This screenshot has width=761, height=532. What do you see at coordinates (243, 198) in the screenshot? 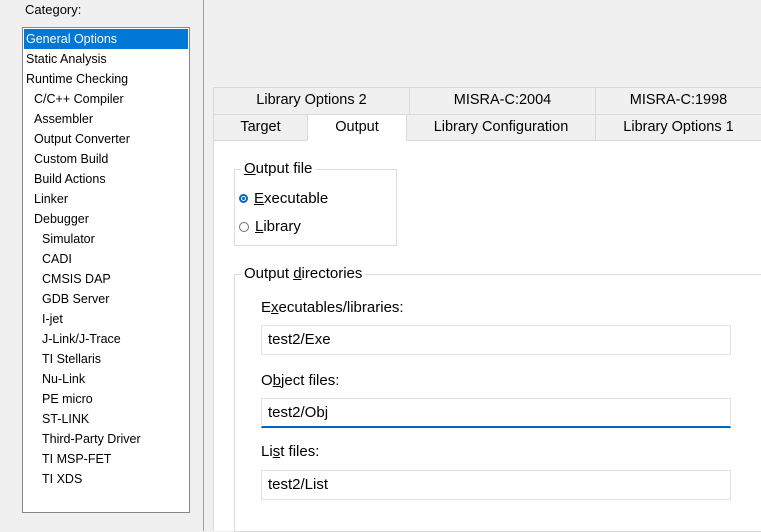
I see `radio-checked-icon` at bounding box center [243, 198].